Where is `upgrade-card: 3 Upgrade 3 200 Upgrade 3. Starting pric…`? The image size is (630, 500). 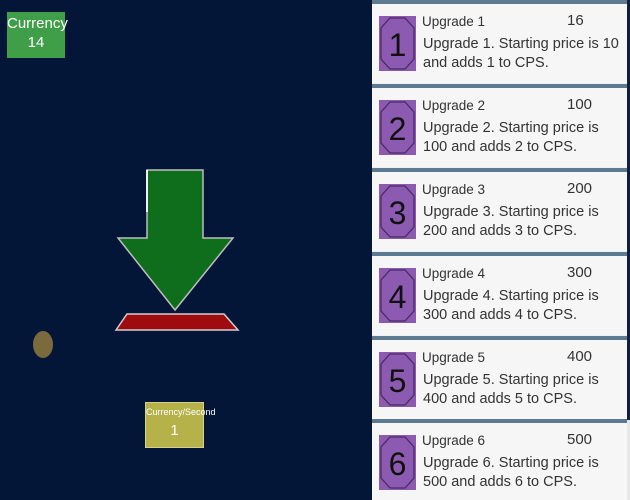 upgrade-card: 3 Upgrade 3 200 Upgrade 3. Starting pric… is located at coordinates (499, 209).